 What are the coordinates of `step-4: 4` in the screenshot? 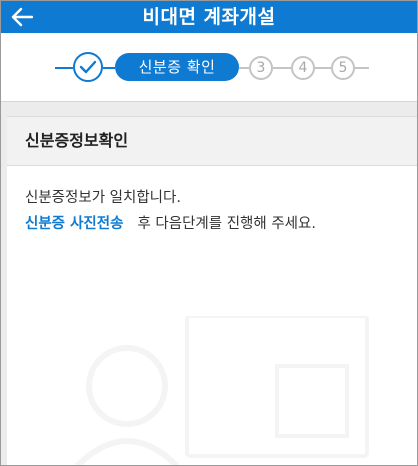 It's located at (303, 68).